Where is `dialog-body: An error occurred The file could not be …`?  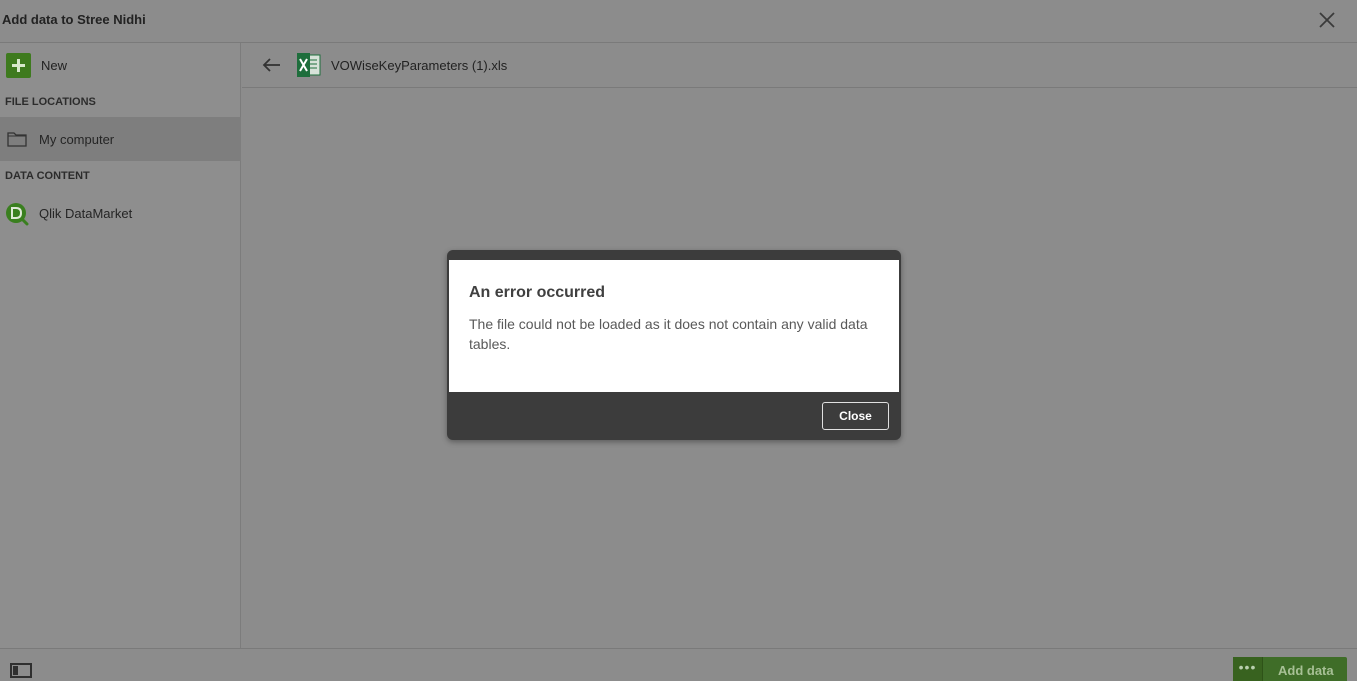 dialog-body: An error occurred The file could not be … is located at coordinates (674, 326).